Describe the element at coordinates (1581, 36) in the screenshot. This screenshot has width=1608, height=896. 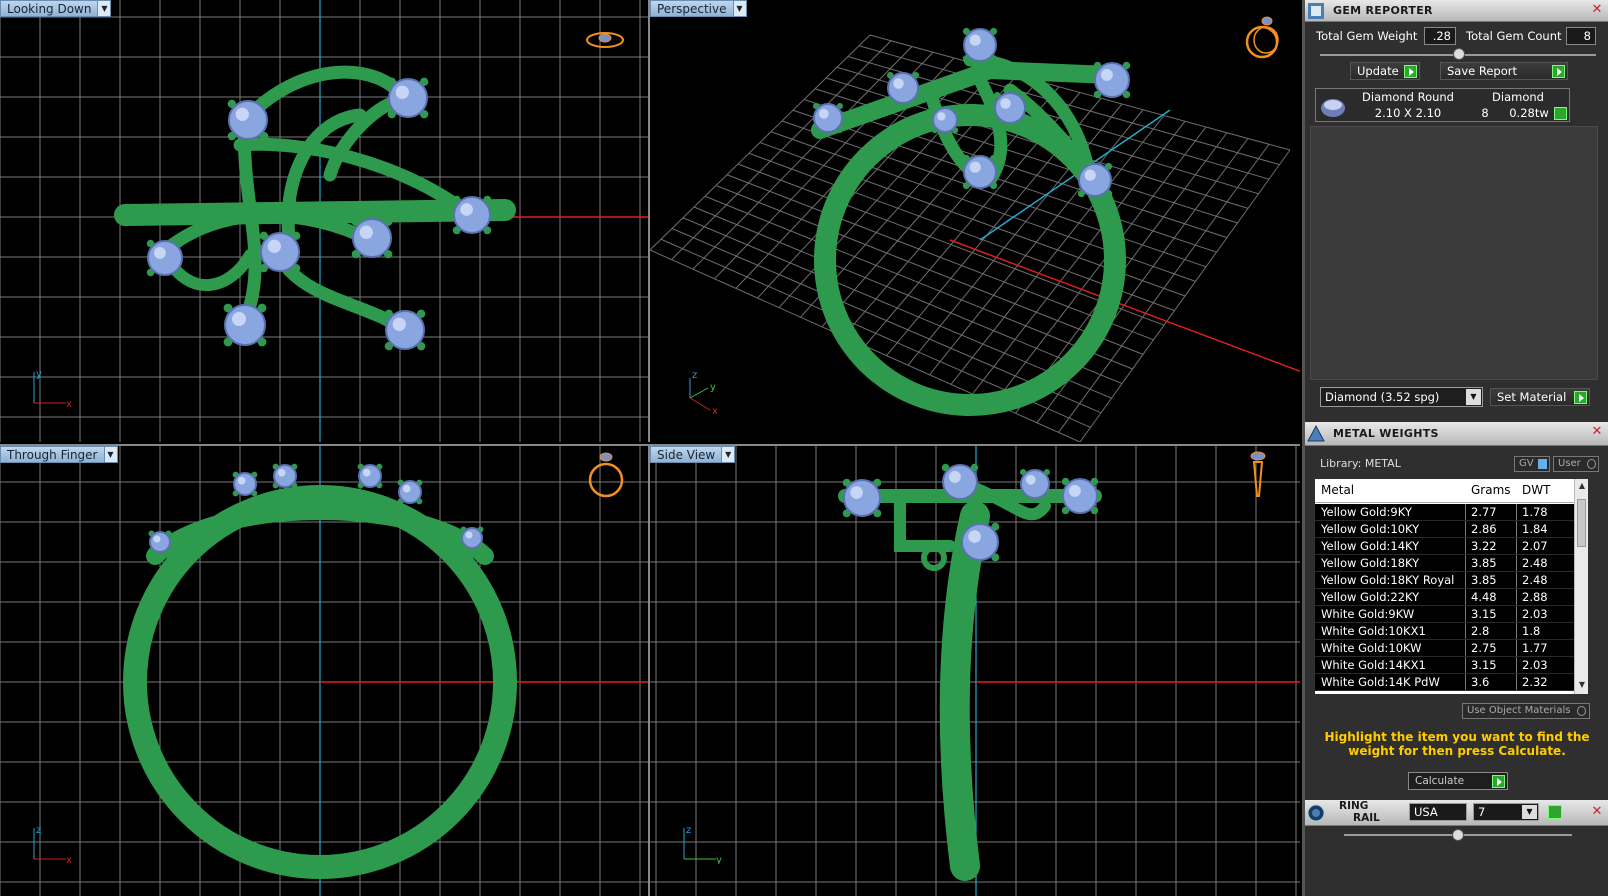
I see `total-gem-count-field: 8` at that location.